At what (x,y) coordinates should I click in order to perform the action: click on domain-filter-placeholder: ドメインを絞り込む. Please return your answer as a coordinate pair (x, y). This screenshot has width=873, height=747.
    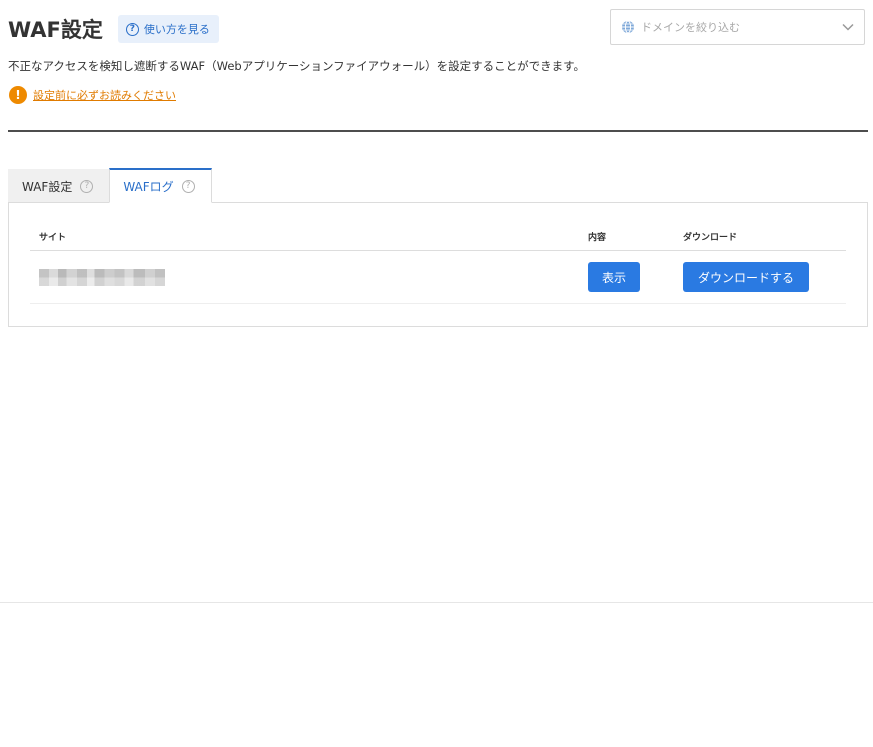
    Looking at the image, I should click on (690, 27).